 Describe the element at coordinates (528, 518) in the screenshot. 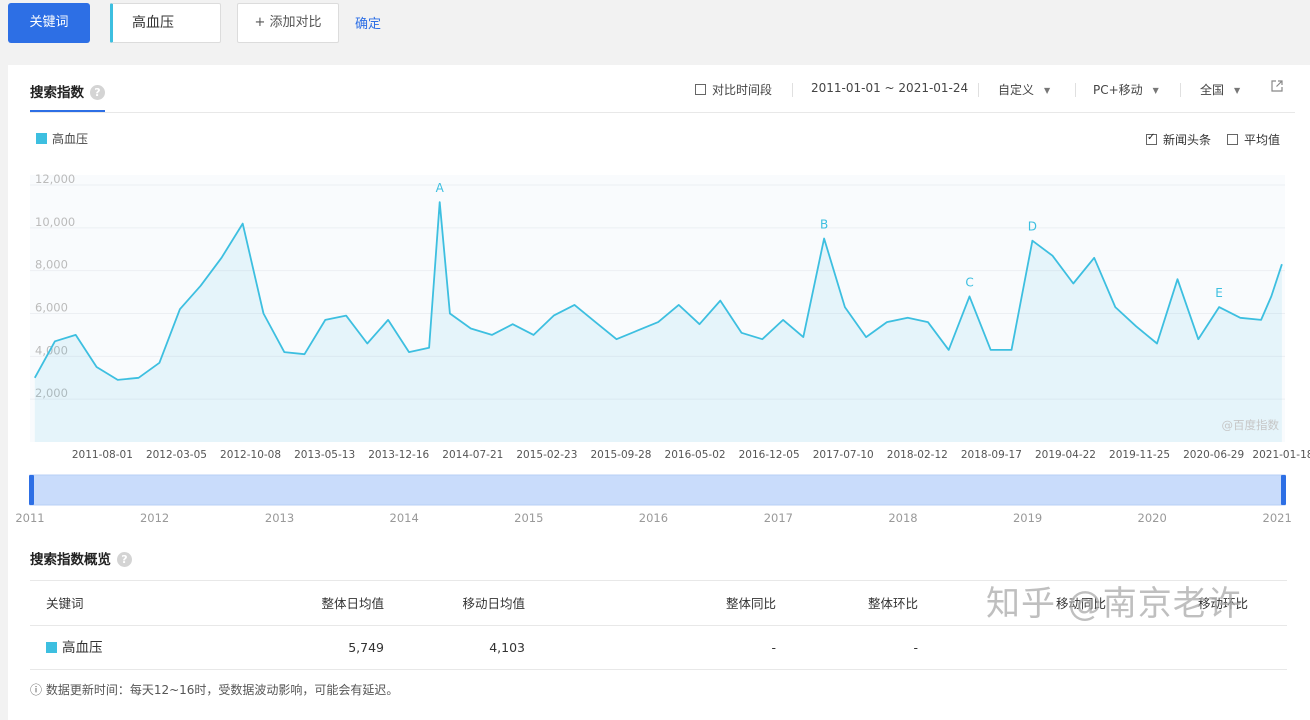

I see `range-year-label: 2015` at that location.